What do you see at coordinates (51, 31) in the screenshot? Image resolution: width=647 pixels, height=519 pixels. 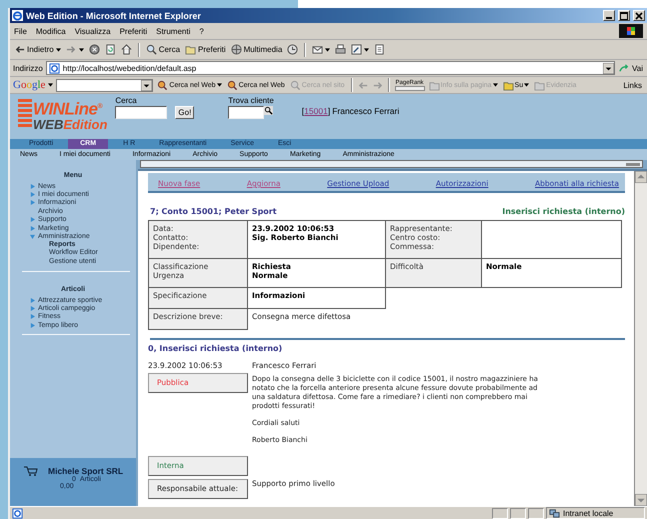 I see `menu-item: Modifica` at bounding box center [51, 31].